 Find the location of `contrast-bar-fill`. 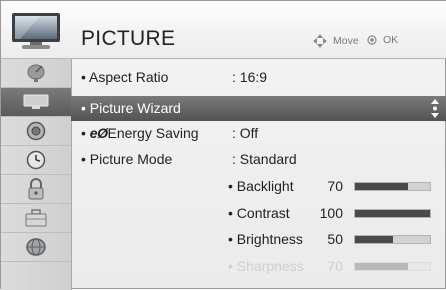

contrast-bar-fill is located at coordinates (392, 213).